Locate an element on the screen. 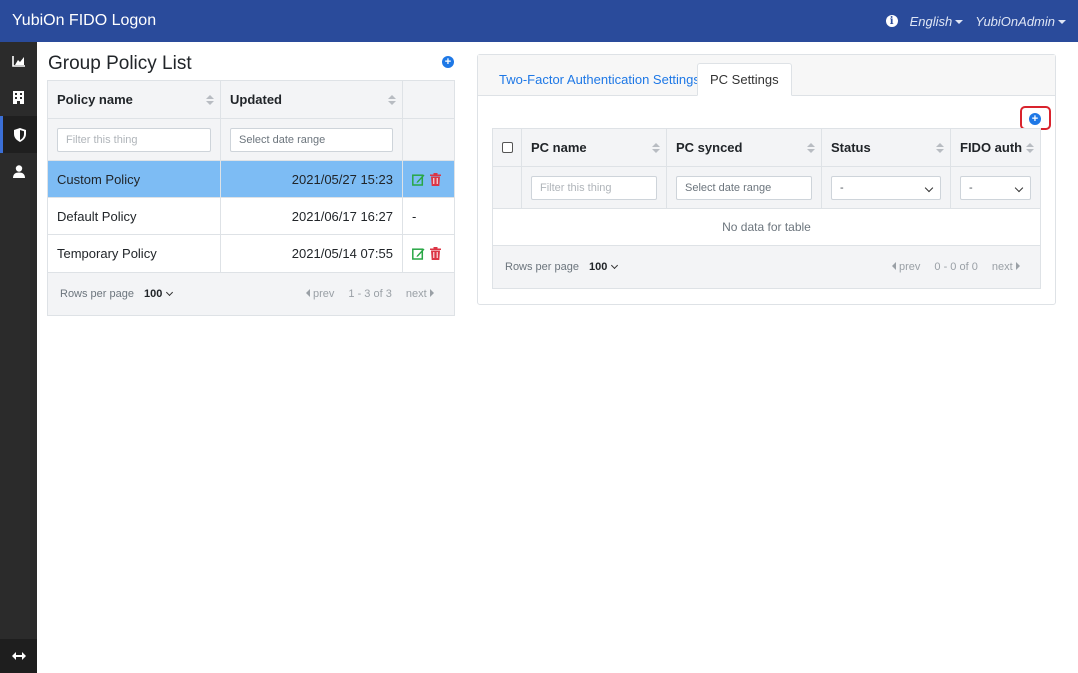  sidebar is located at coordinates (18, 357).